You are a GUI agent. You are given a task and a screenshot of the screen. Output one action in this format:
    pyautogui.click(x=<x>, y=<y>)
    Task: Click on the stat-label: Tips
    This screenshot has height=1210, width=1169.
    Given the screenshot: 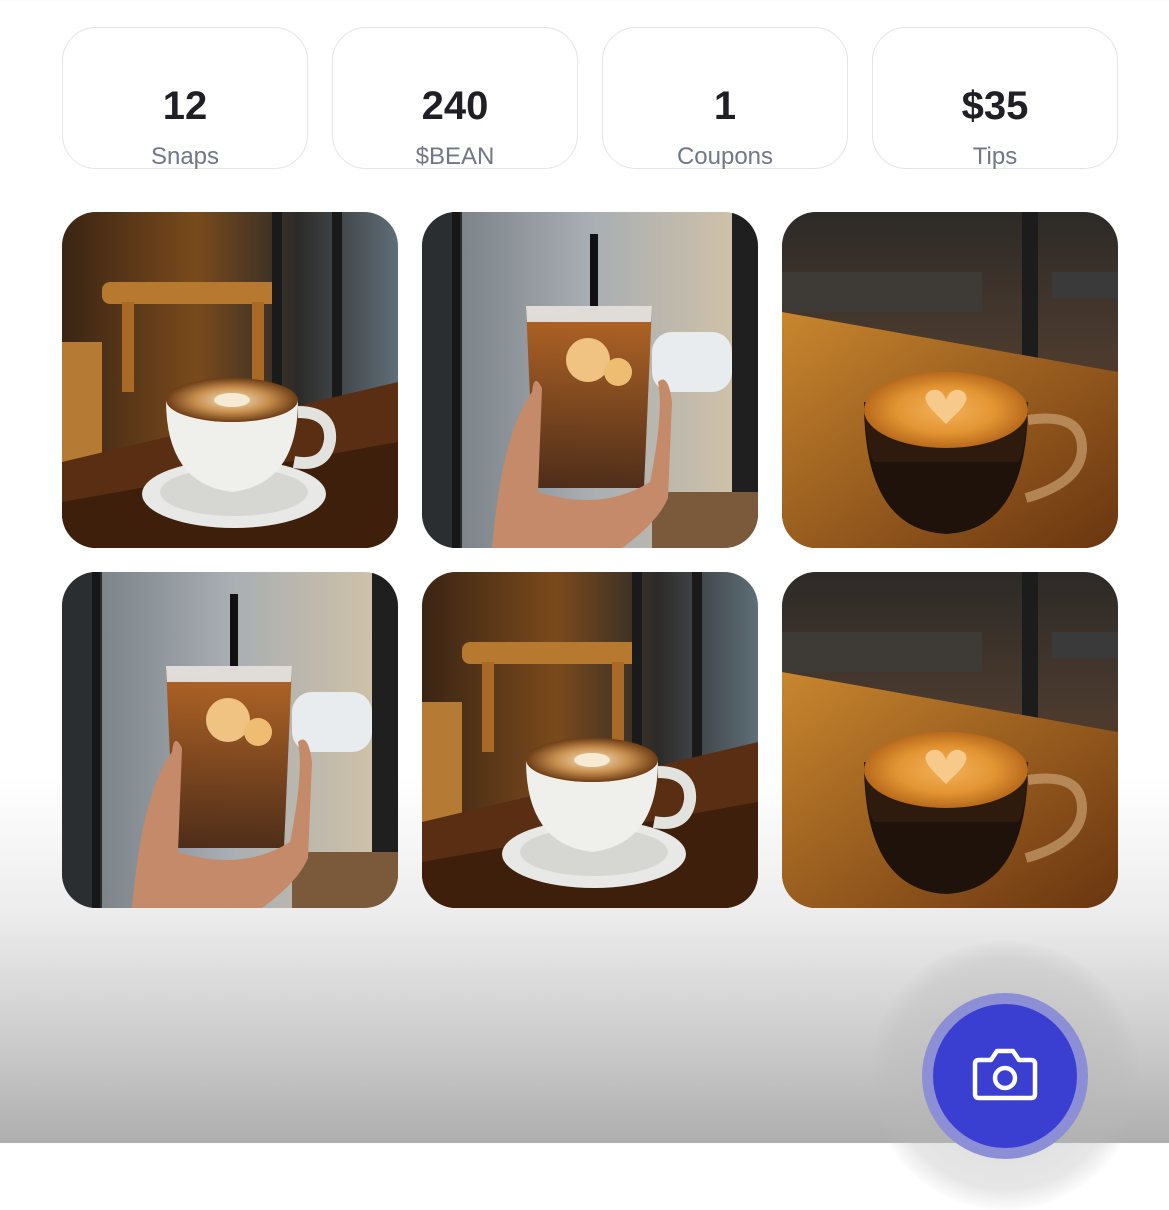 What is the action you would take?
    pyautogui.click(x=995, y=156)
    